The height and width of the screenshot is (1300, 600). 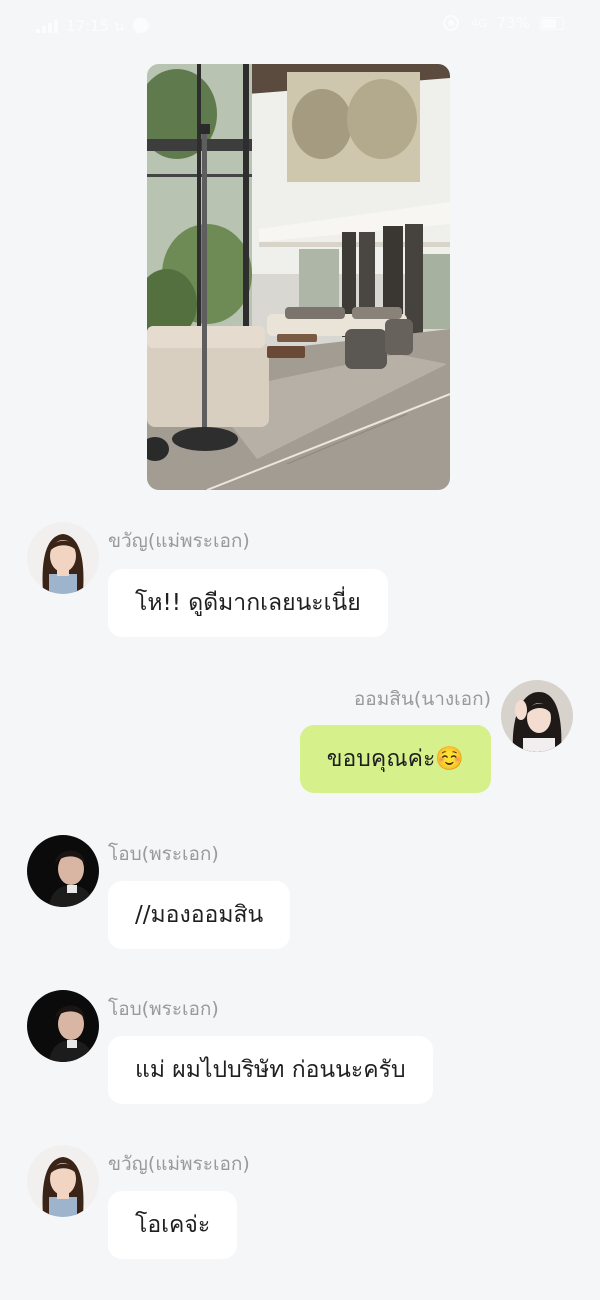 I want to click on sender-name: ออมสิน(นางเอก), so click(x=422, y=699).